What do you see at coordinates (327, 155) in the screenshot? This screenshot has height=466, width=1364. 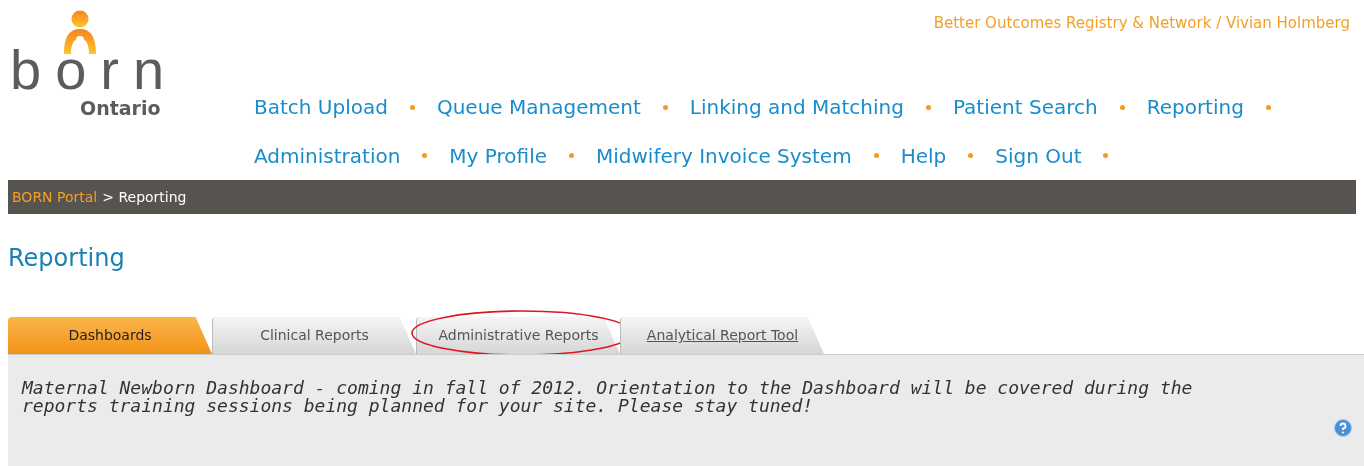 I see `nav-link: Administration` at bounding box center [327, 155].